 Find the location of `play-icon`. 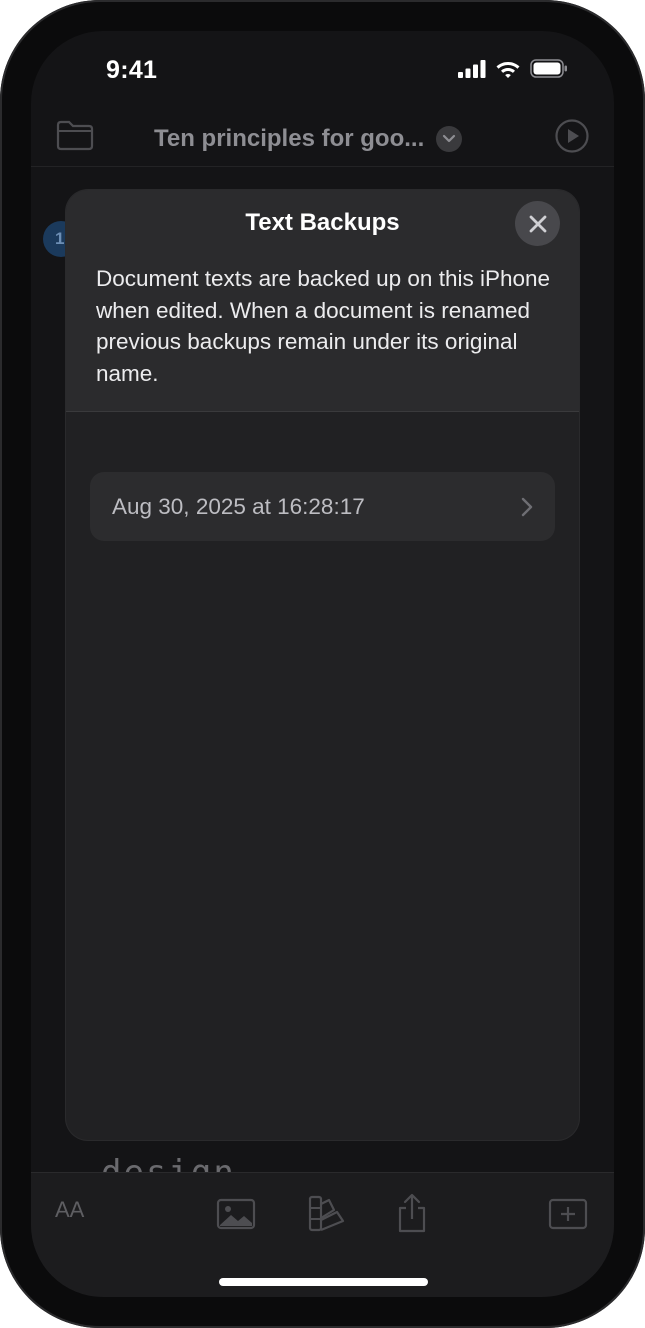

play-icon is located at coordinates (572, 136).